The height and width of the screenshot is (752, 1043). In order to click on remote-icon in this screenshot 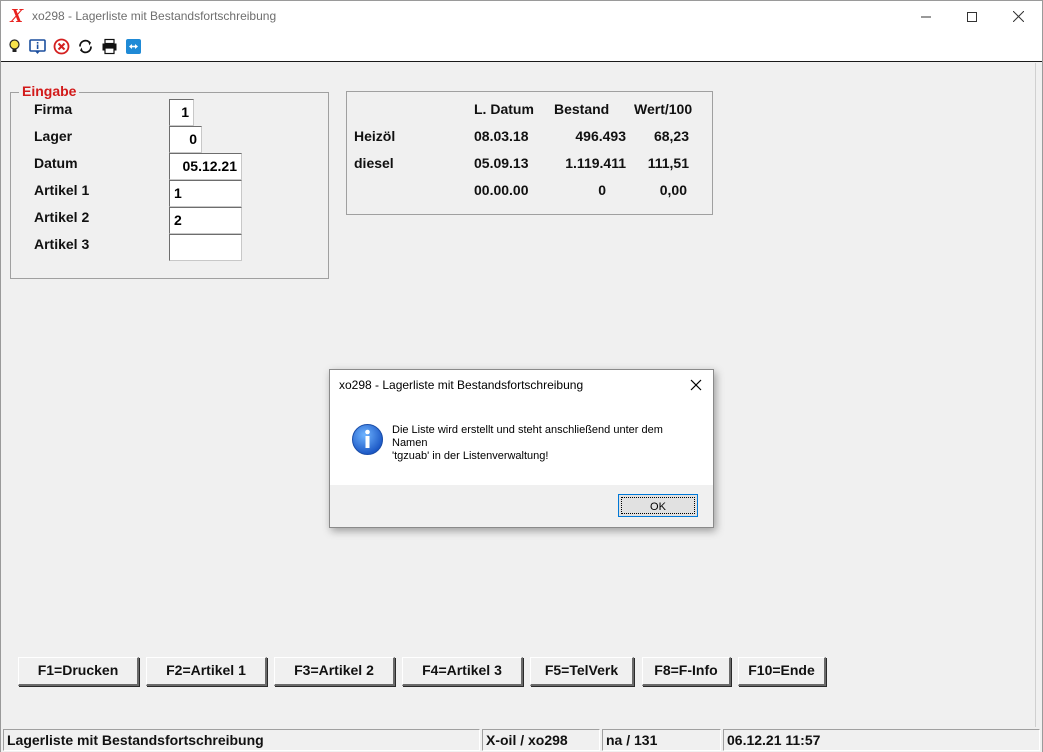, I will do `click(133, 46)`.